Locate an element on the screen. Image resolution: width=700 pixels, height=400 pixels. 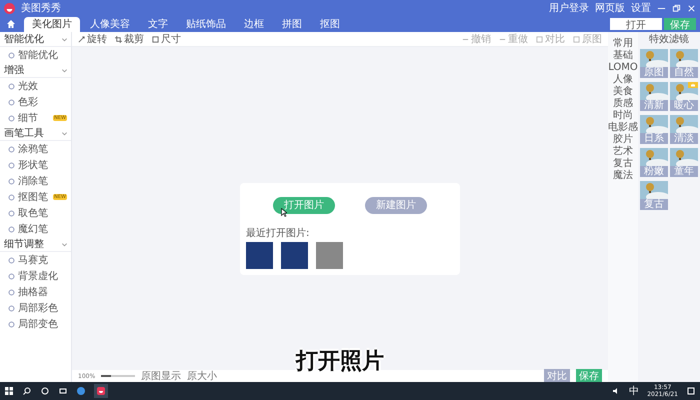
titlebar-link: 设置 is located at coordinates (641, 8).